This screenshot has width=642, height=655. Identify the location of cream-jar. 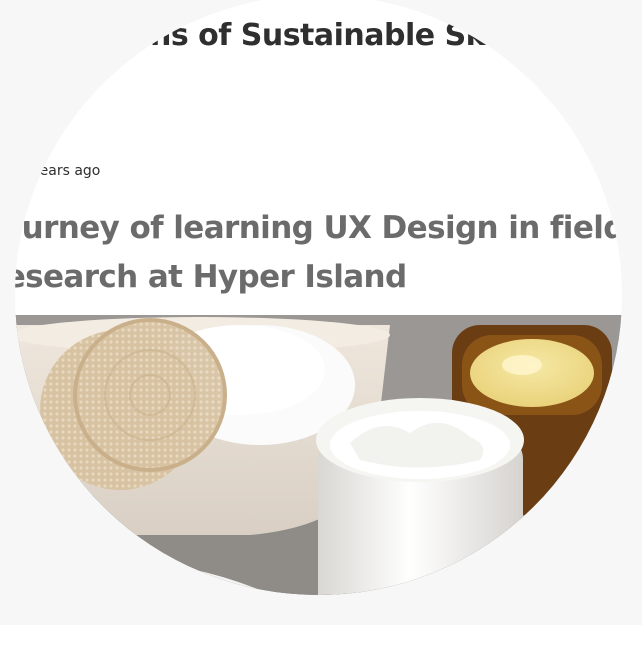
(420, 496).